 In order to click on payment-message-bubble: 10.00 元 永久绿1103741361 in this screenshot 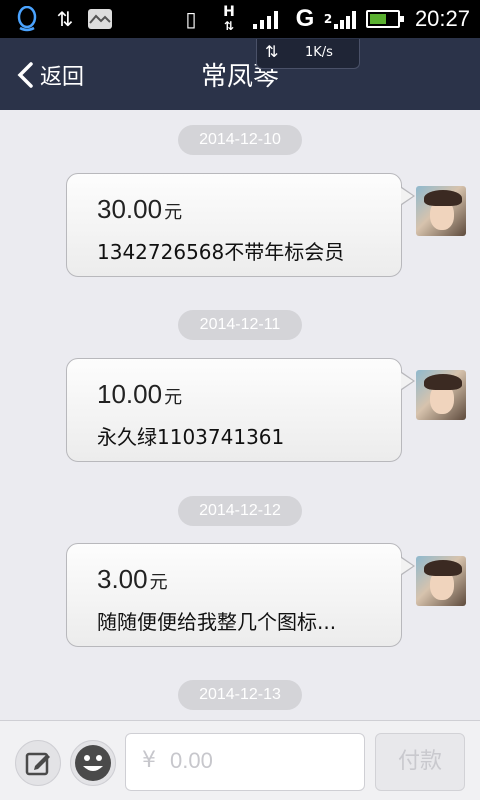, I will do `click(240, 410)`.